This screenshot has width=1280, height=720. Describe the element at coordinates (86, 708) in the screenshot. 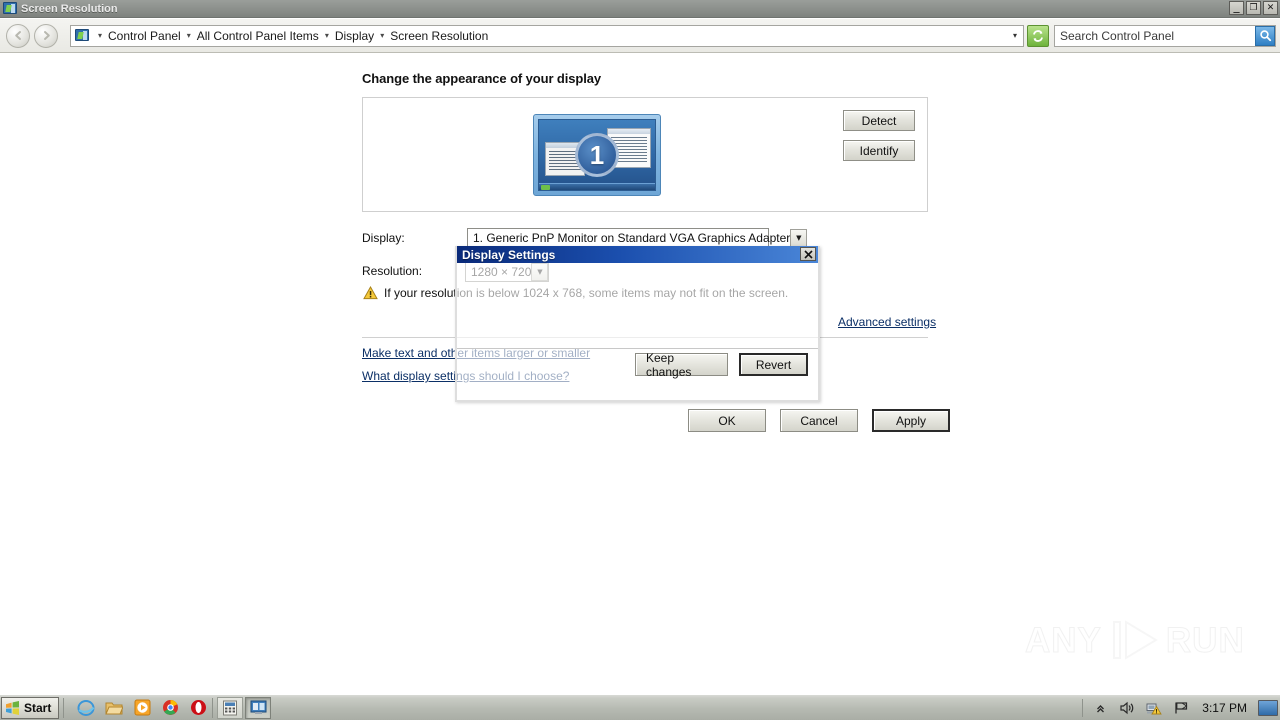

I see `taskbar-icon-internet-explorer` at that location.